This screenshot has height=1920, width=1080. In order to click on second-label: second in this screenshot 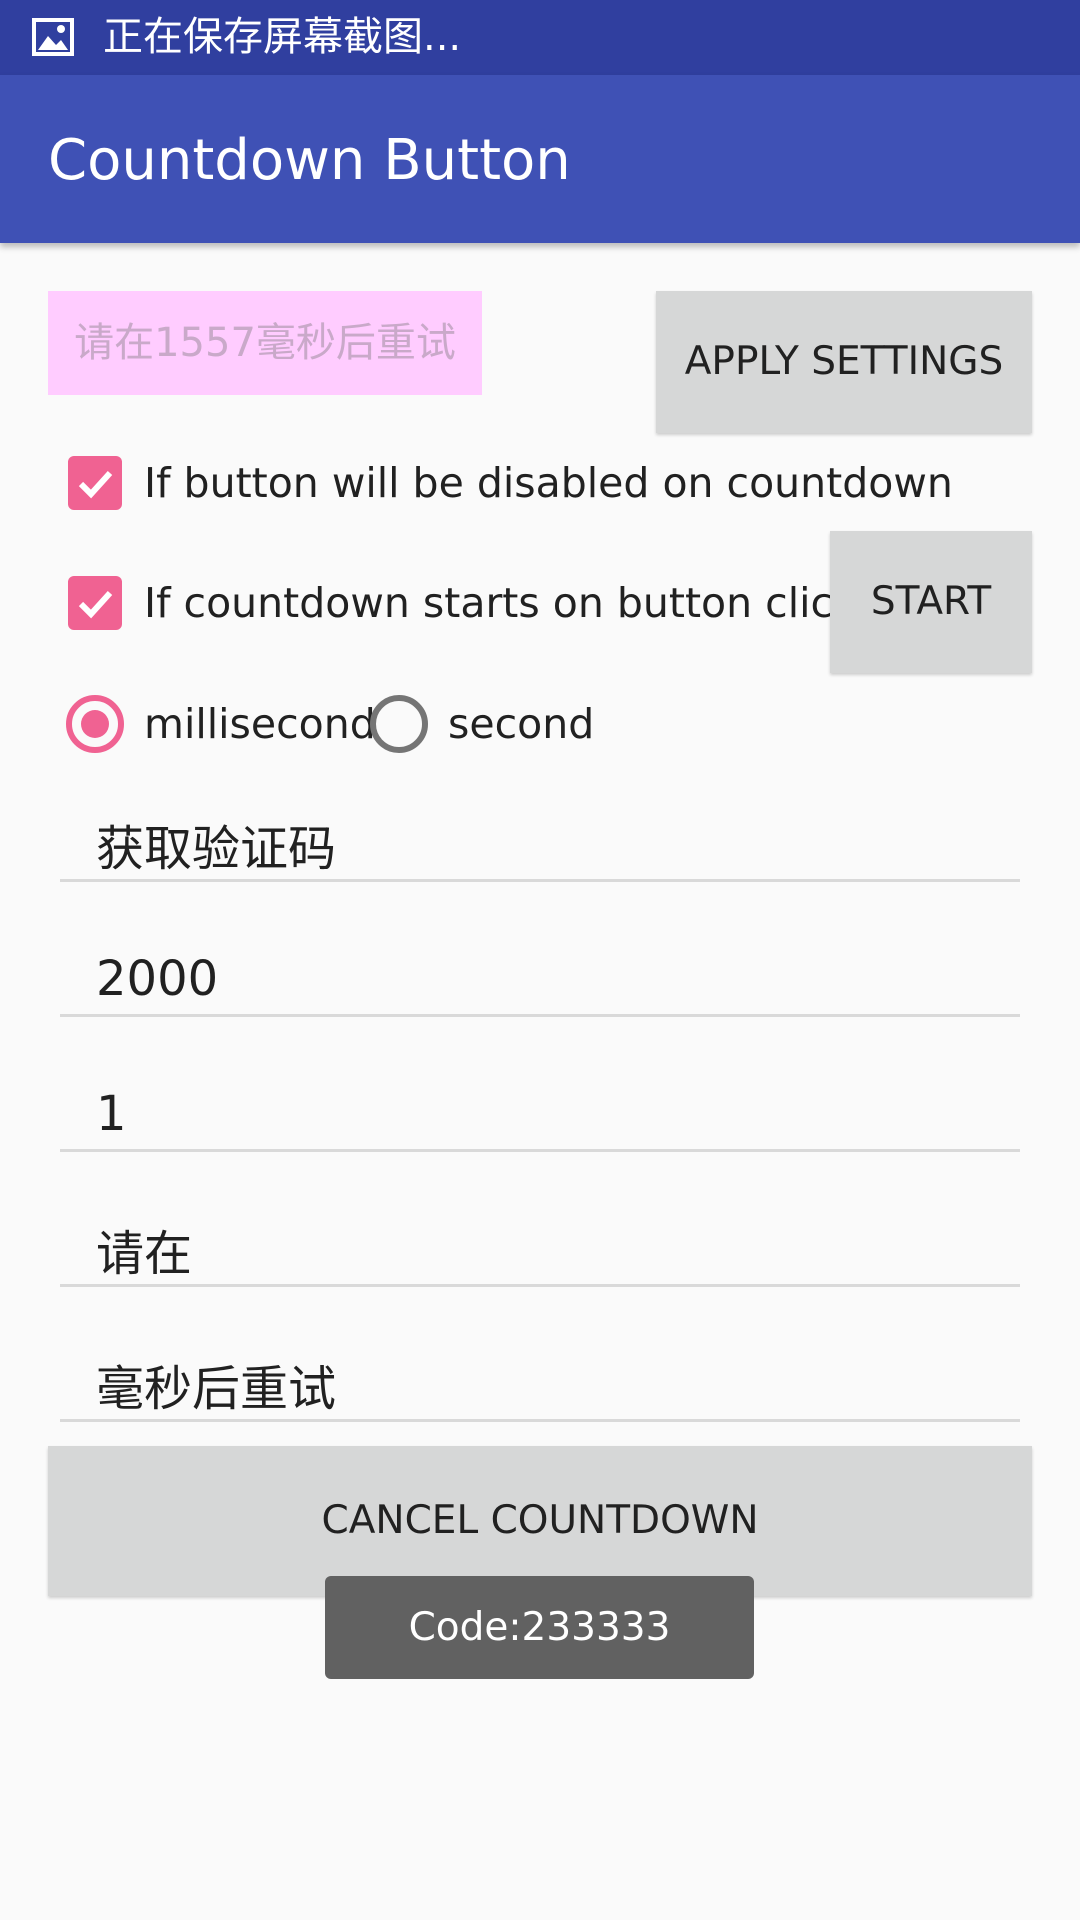, I will do `click(521, 724)`.